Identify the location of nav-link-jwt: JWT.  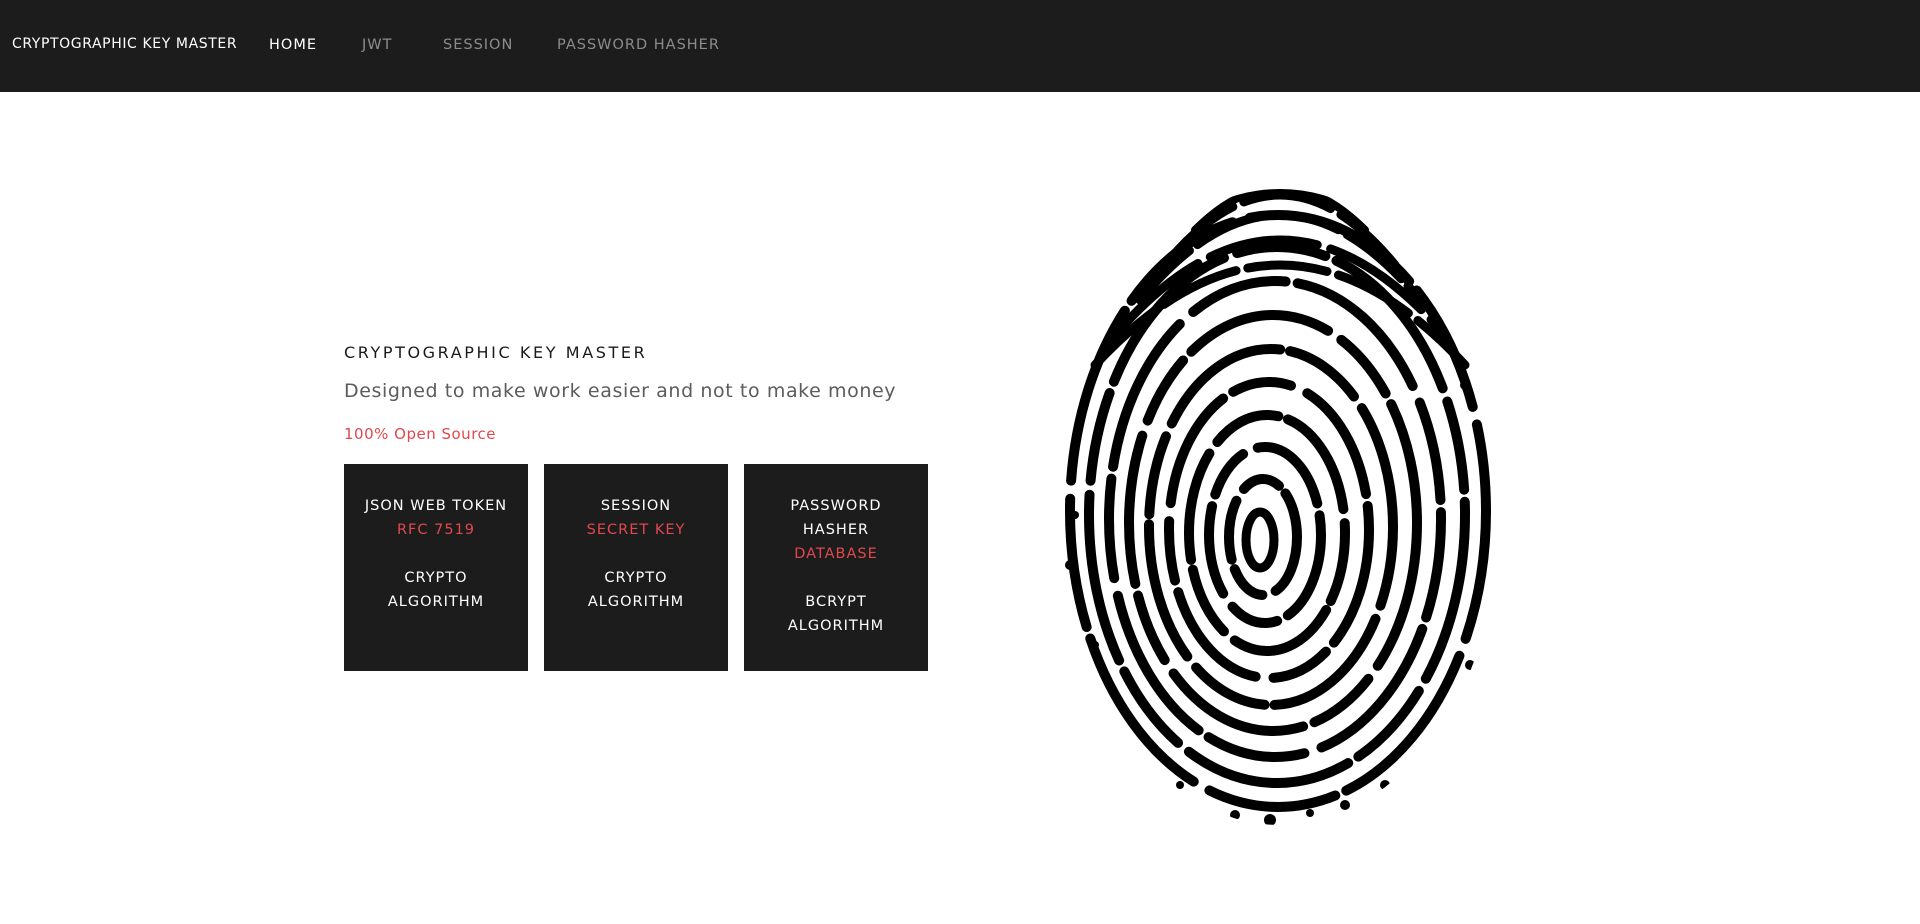
(377, 45).